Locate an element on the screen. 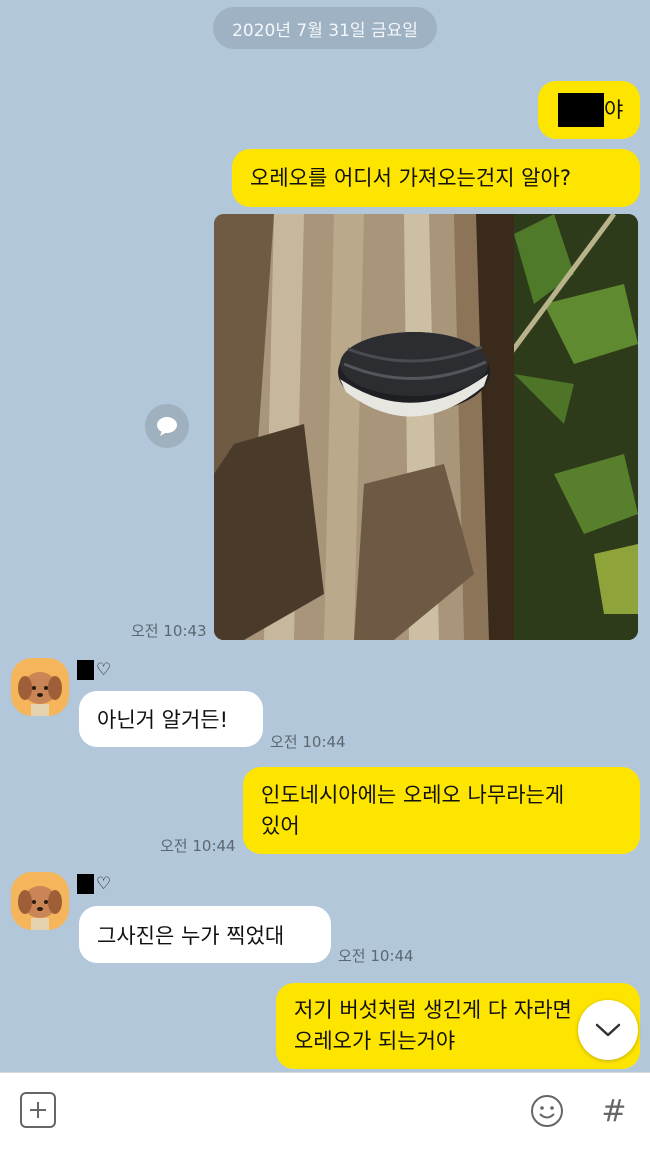 This screenshot has height=1150, width=650. message-text-line: 저기 버섯처럼 생긴게 다 자라면 is located at coordinates (433, 1010).